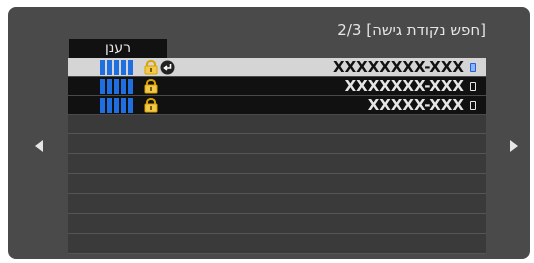  Describe the element at coordinates (118, 48) in the screenshot. I see `refresh-button: רענן` at that location.